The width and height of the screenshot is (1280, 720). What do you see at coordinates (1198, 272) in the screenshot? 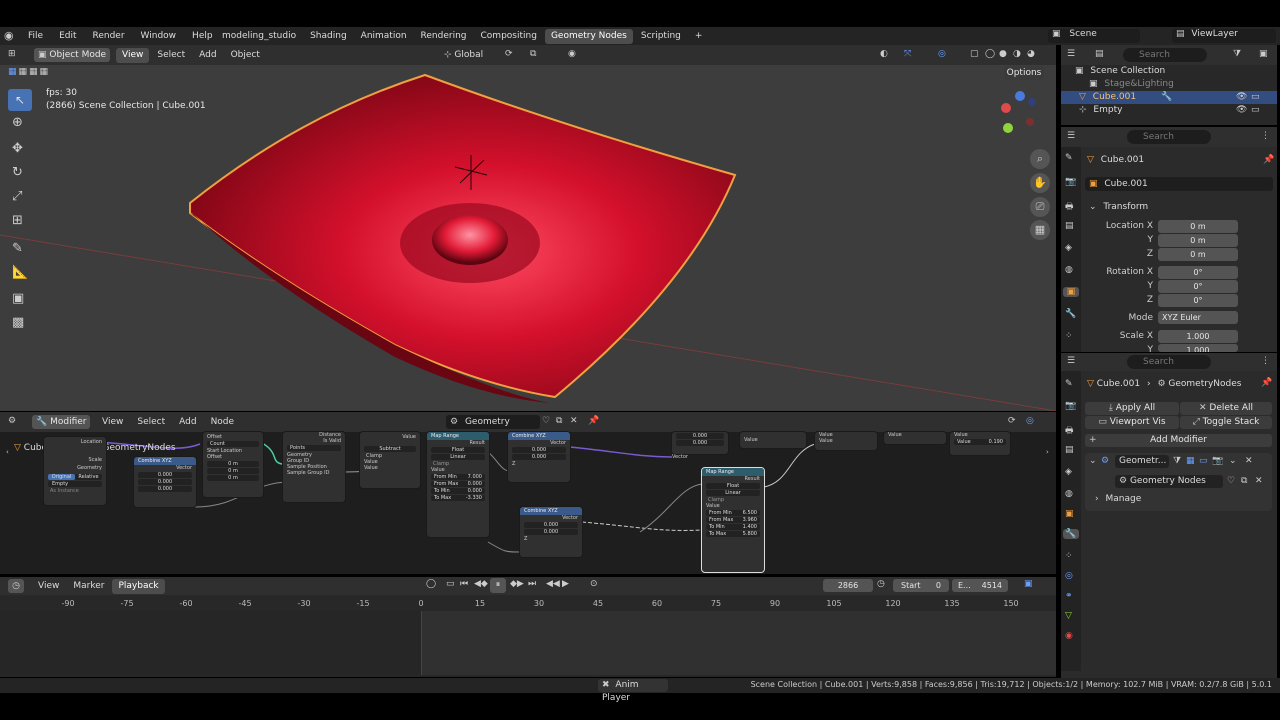
I see `rotation-x-field: 0°` at bounding box center [1198, 272].